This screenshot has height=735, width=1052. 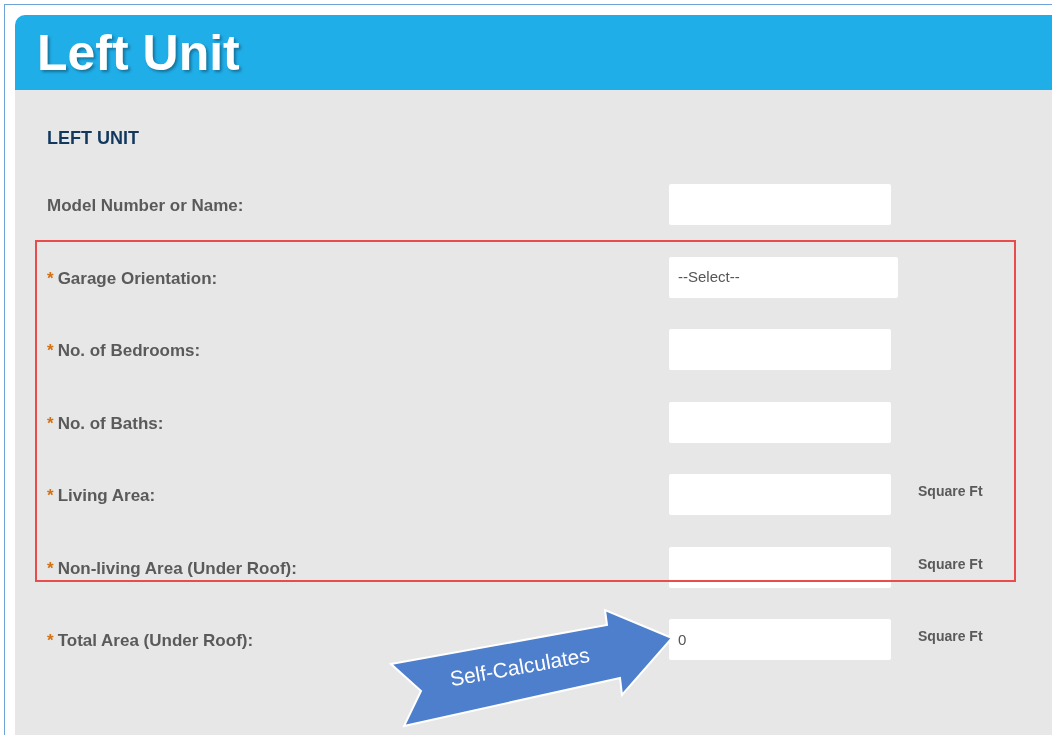 What do you see at coordinates (106, 496) in the screenshot?
I see `field-label: Living Area:` at bounding box center [106, 496].